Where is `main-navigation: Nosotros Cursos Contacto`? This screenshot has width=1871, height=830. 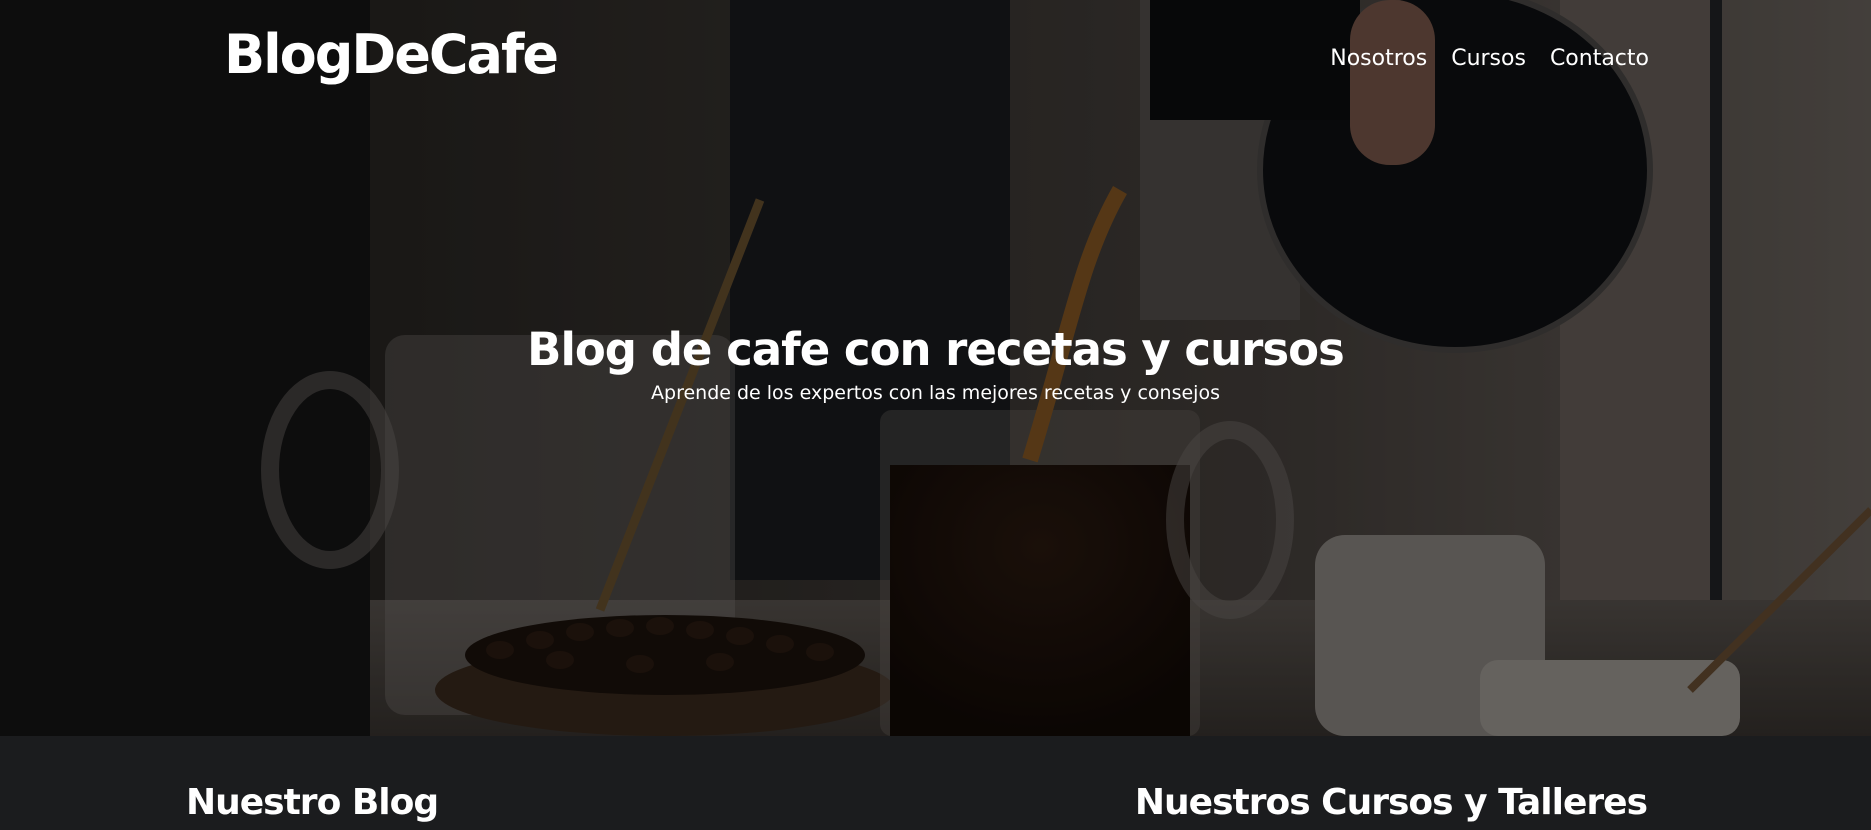 main-navigation: Nosotros Cursos Contacto is located at coordinates (1489, 58).